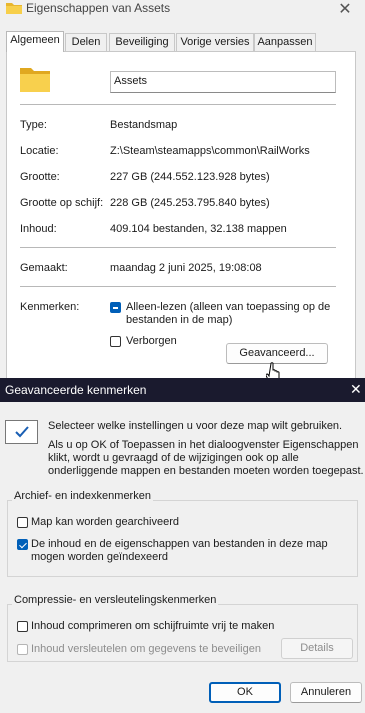  What do you see at coordinates (22, 649) in the screenshot?
I see `encrypt-checkbox` at bounding box center [22, 649].